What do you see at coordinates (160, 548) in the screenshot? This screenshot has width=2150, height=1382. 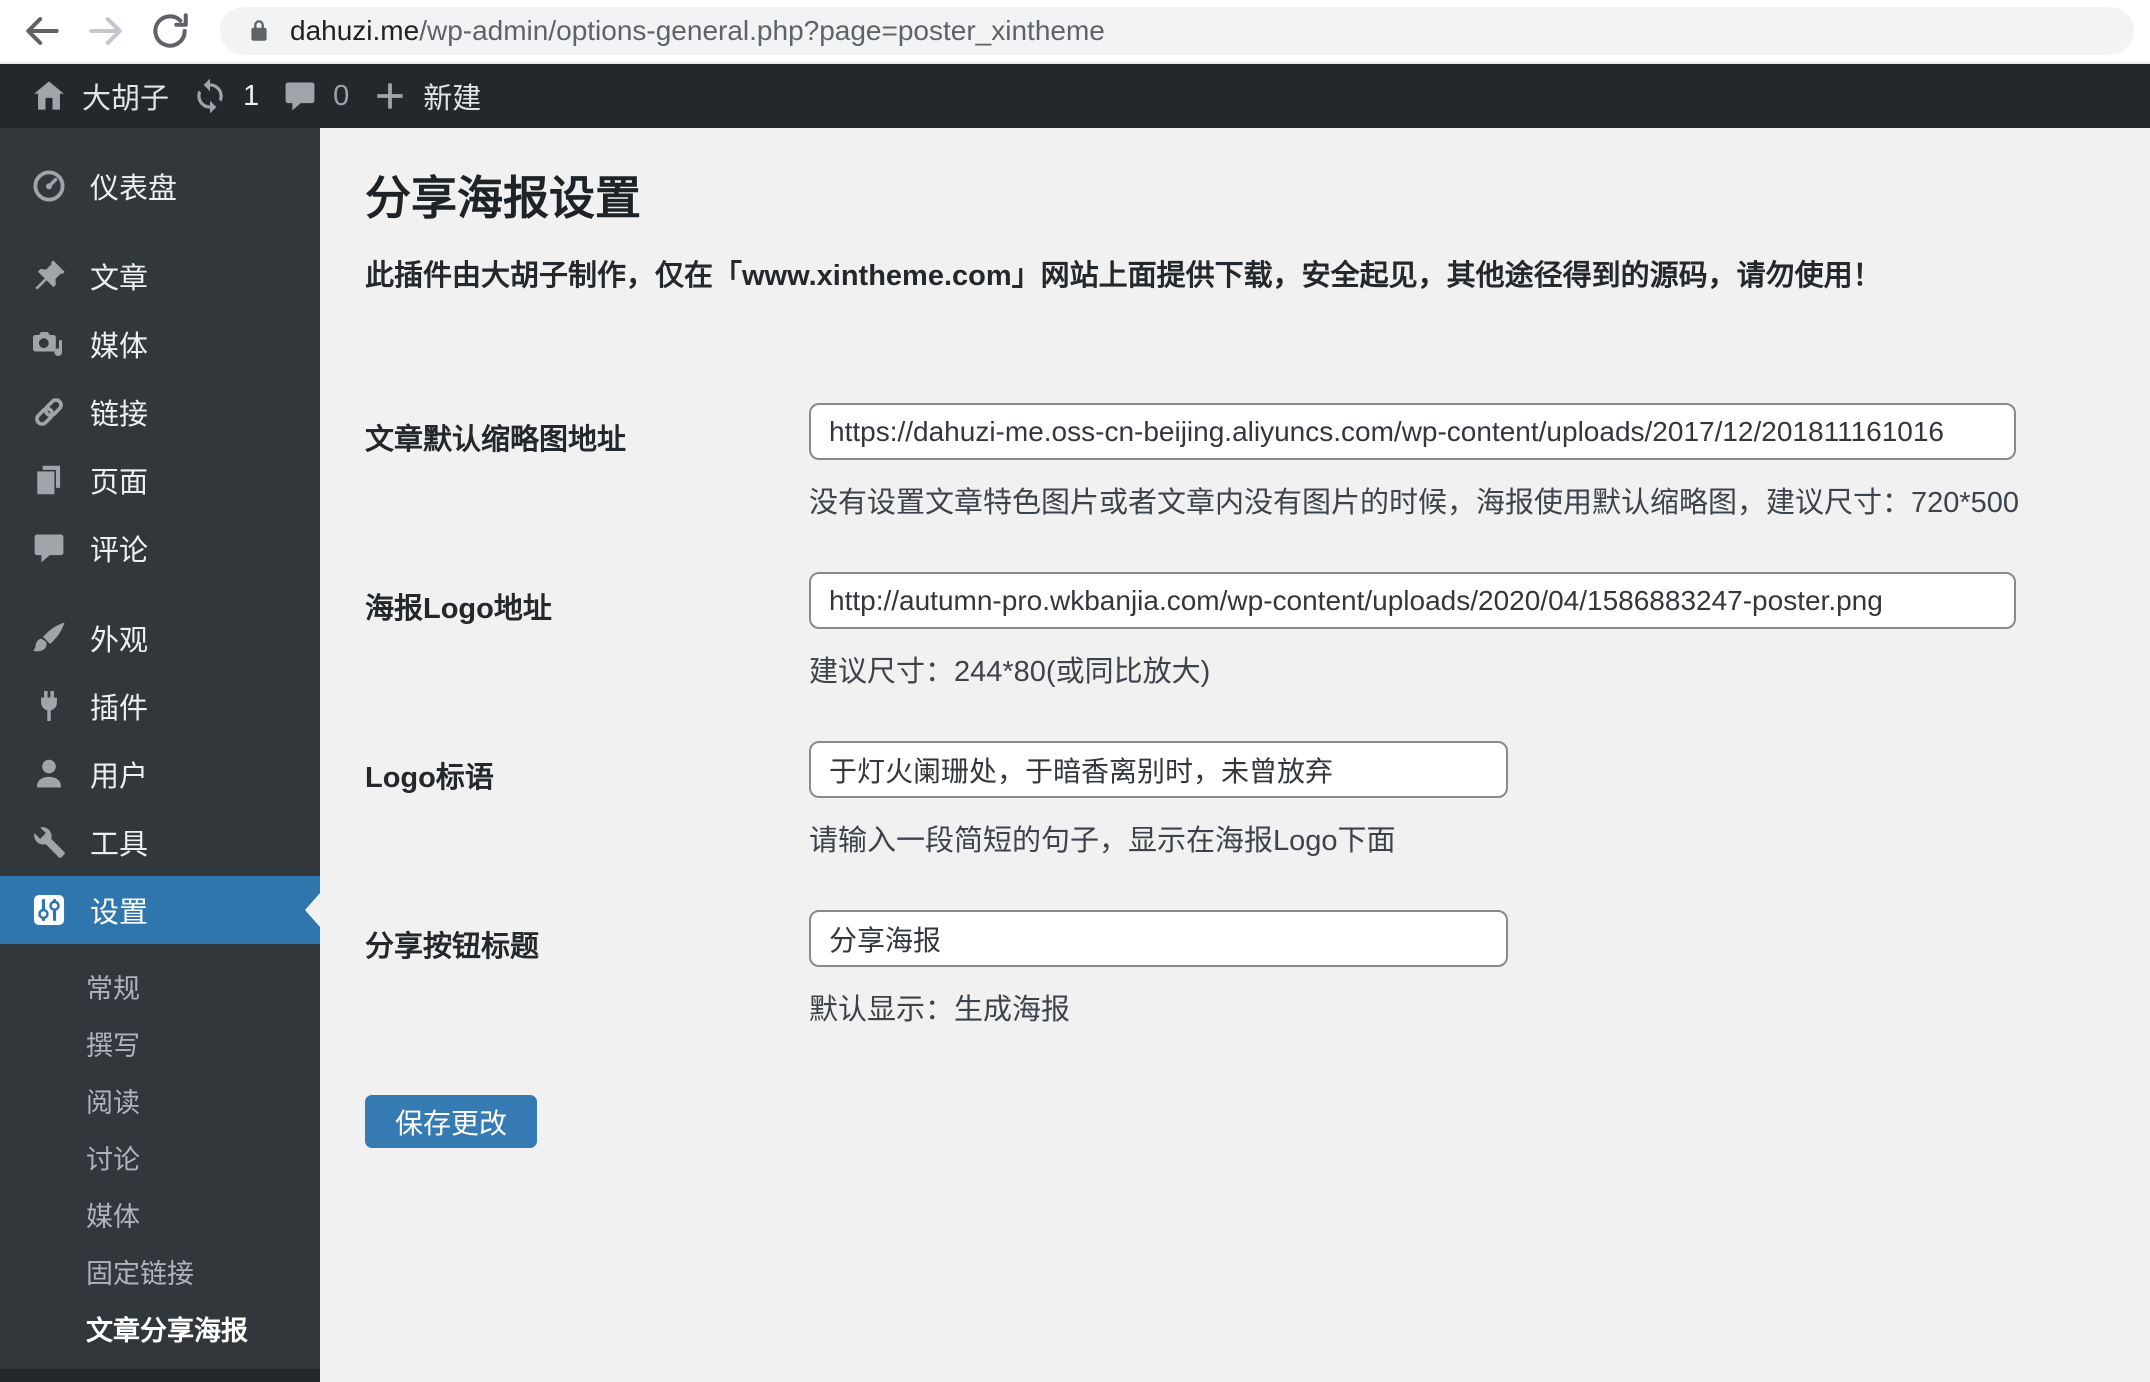 I see `sidebar-item-comments: 评论` at bounding box center [160, 548].